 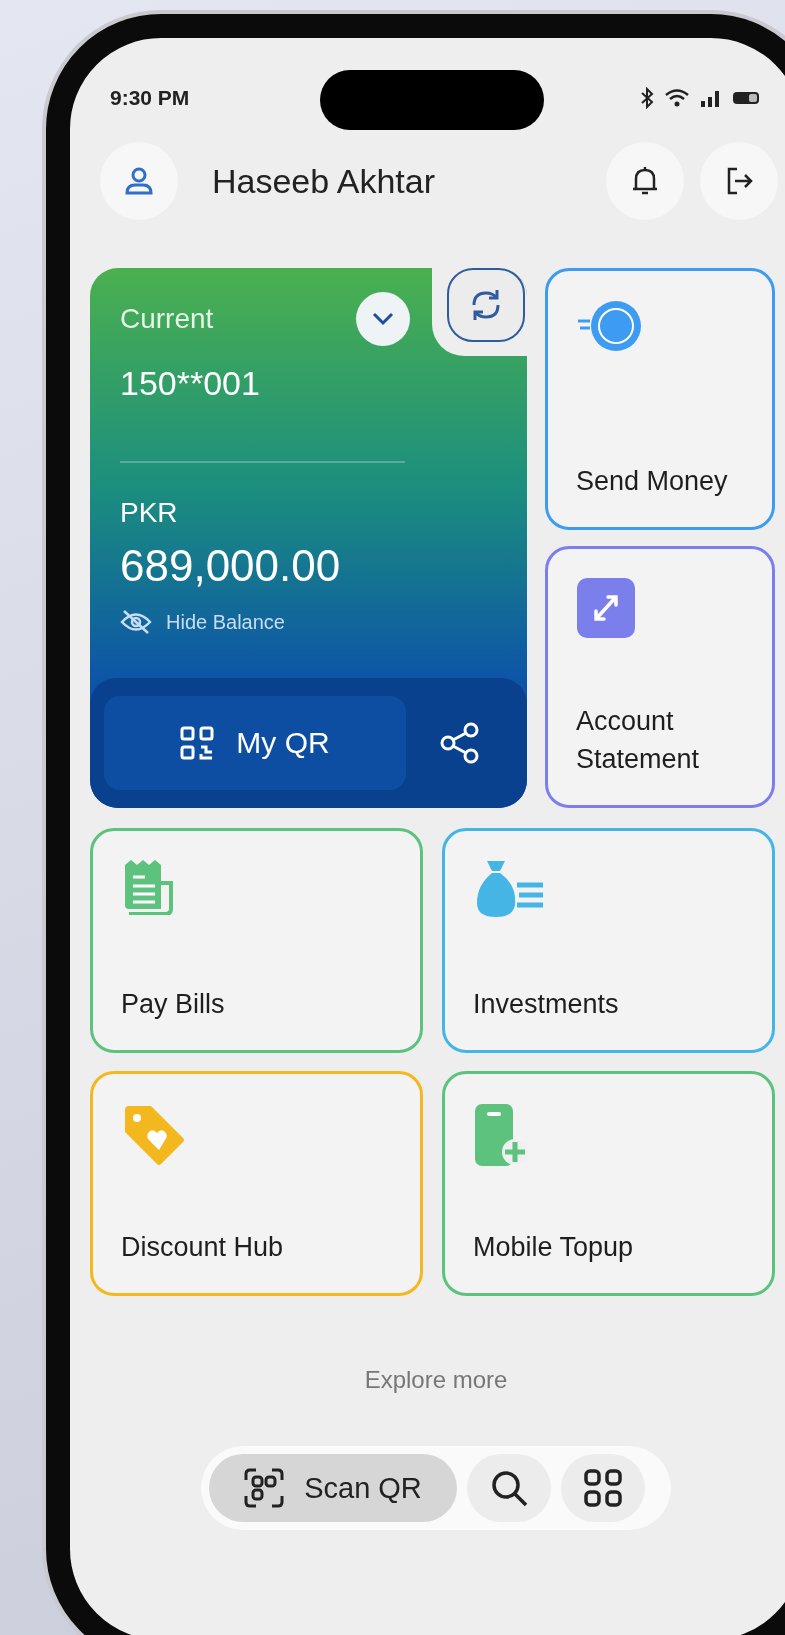 What do you see at coordinates (660, 399) in the screenshot?
I see `send-tile: Send Money` at bounding box center [660, 399].